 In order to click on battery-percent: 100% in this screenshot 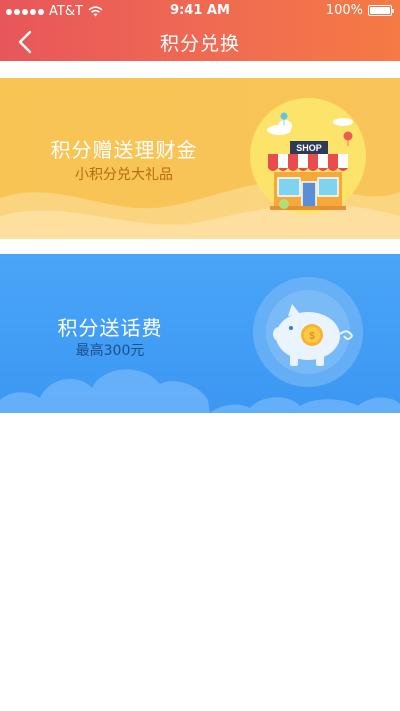, I will do `click(344, 10)`.